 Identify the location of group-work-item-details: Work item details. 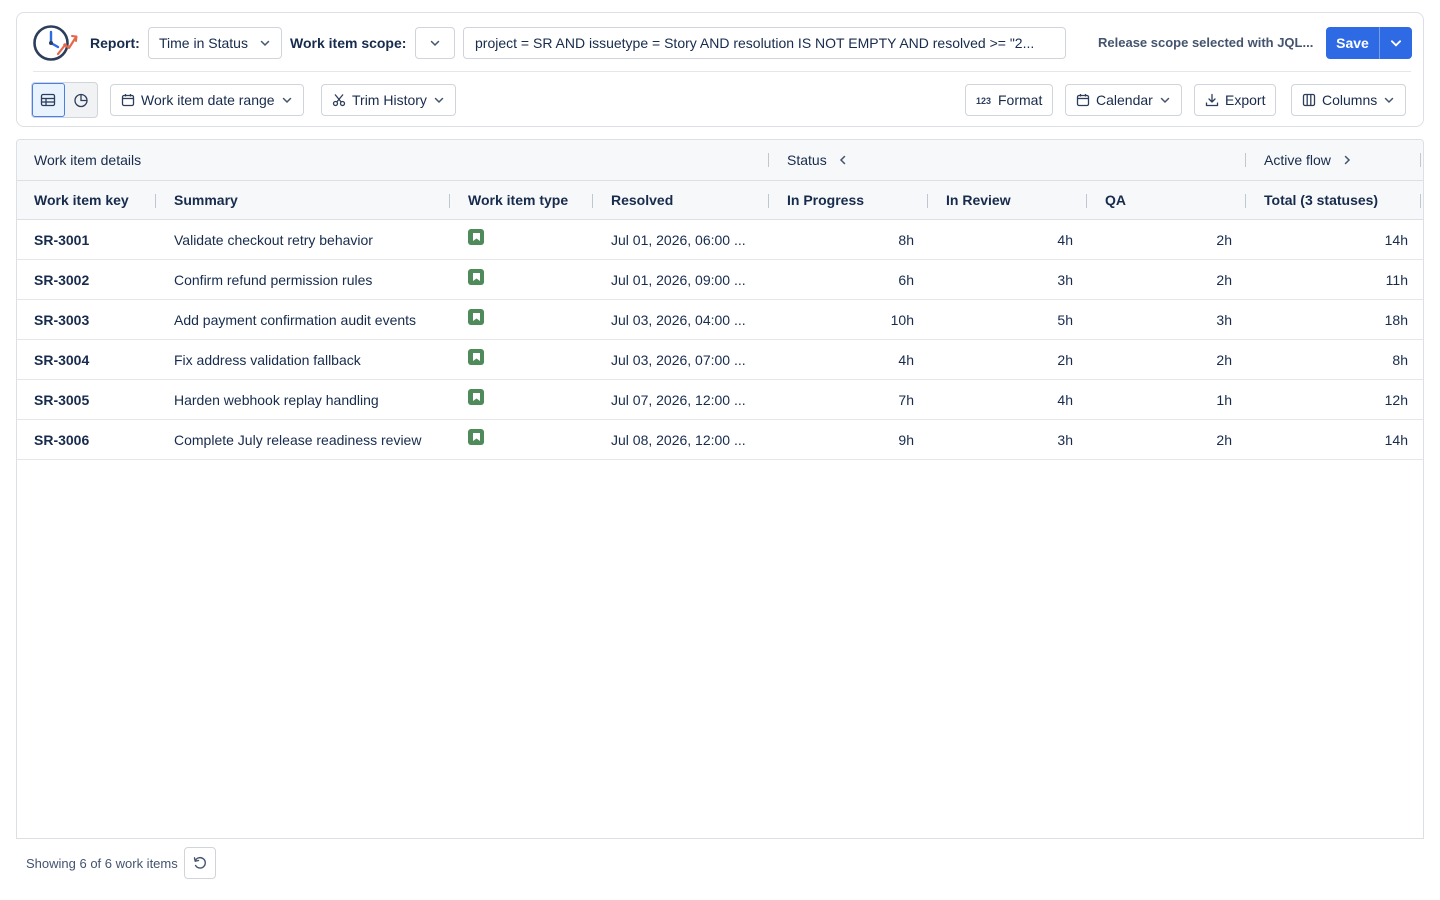
(88, 160).